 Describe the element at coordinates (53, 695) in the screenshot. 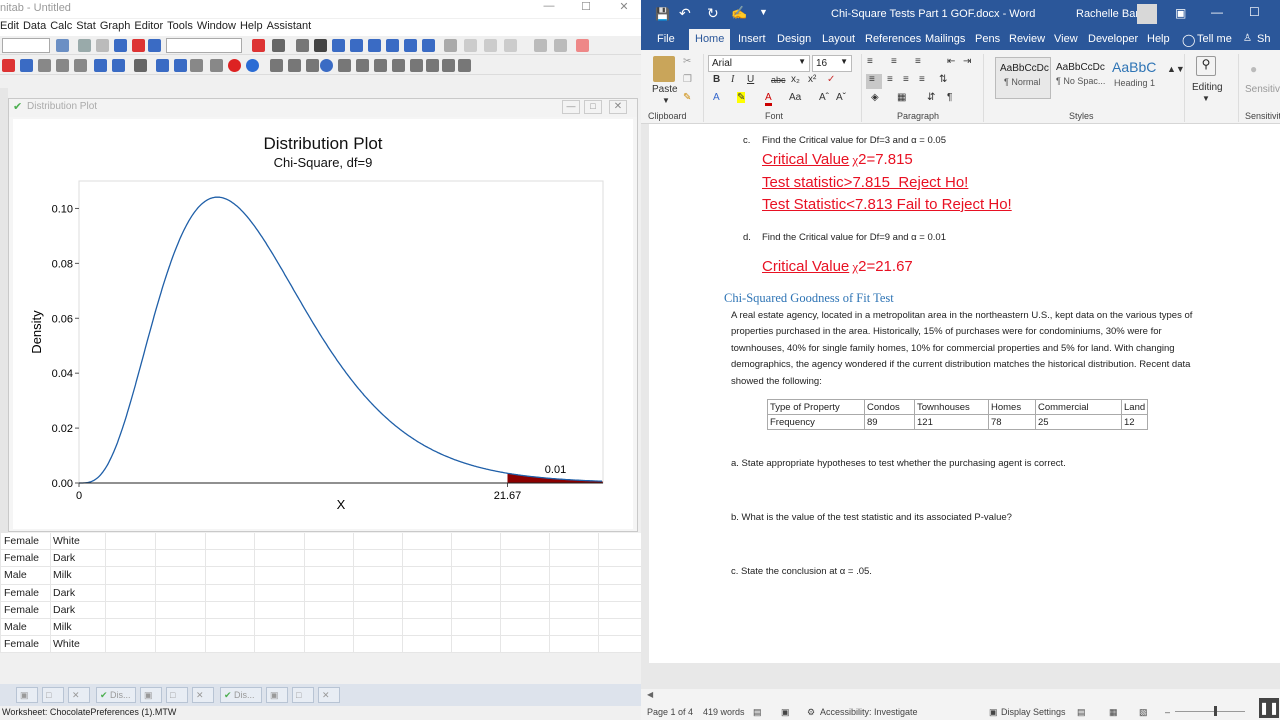

I see `tab-restore: □` at that location.